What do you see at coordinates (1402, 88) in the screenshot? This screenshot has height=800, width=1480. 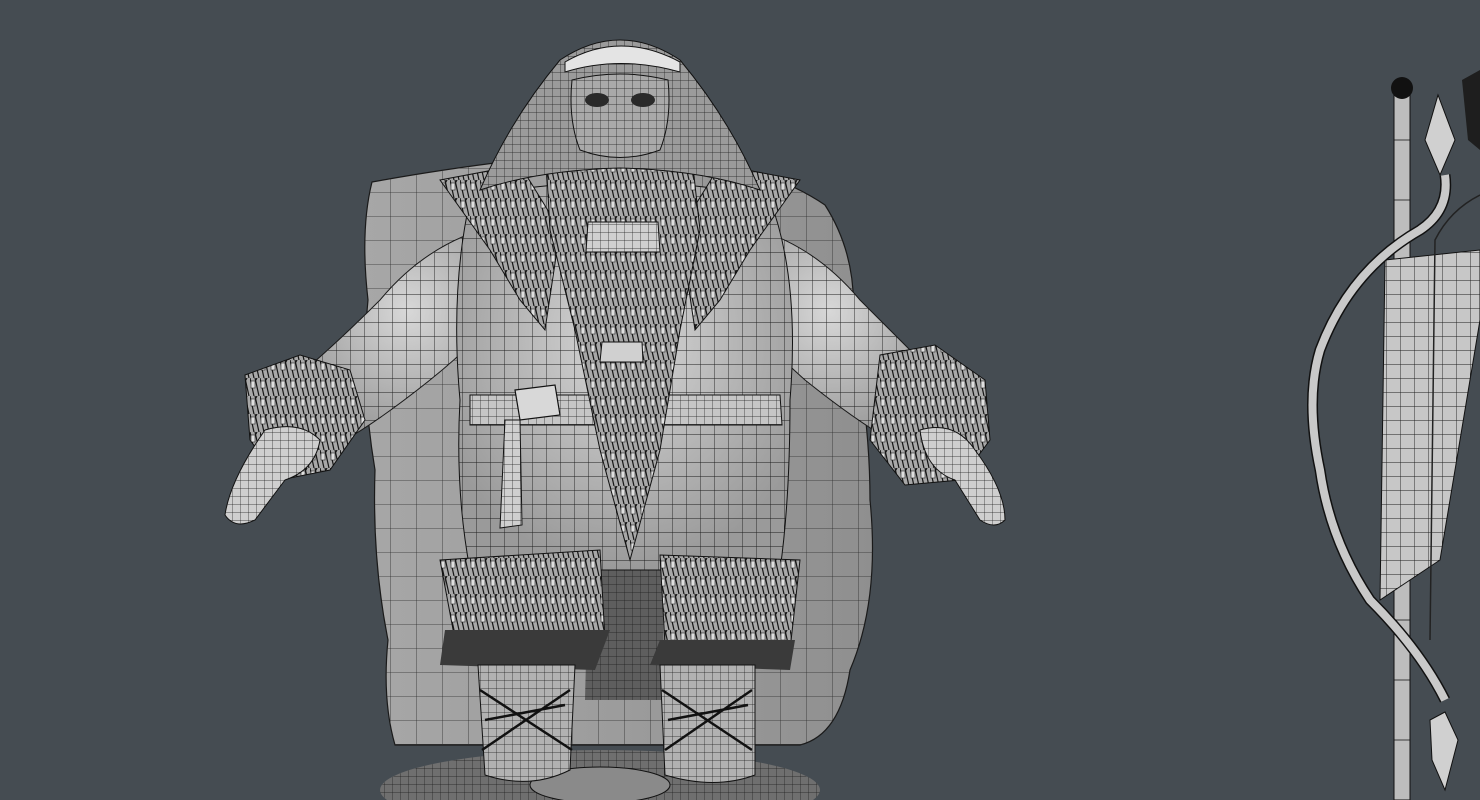 I see `staff-knob-icon` at bounding box center [1402, 88].